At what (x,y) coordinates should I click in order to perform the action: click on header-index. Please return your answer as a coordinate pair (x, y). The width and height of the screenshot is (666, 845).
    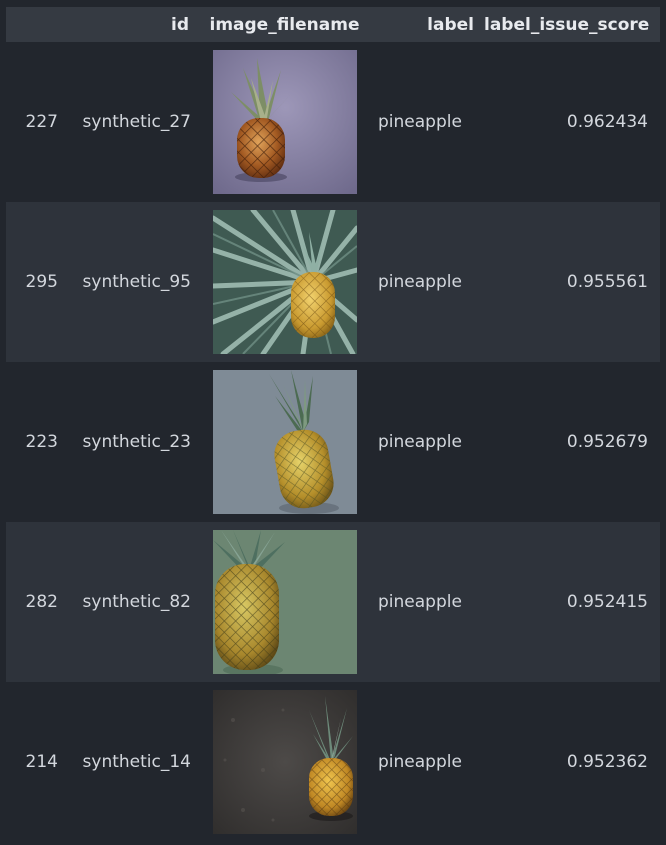
    Looking at the image, I should click on (33, 24).